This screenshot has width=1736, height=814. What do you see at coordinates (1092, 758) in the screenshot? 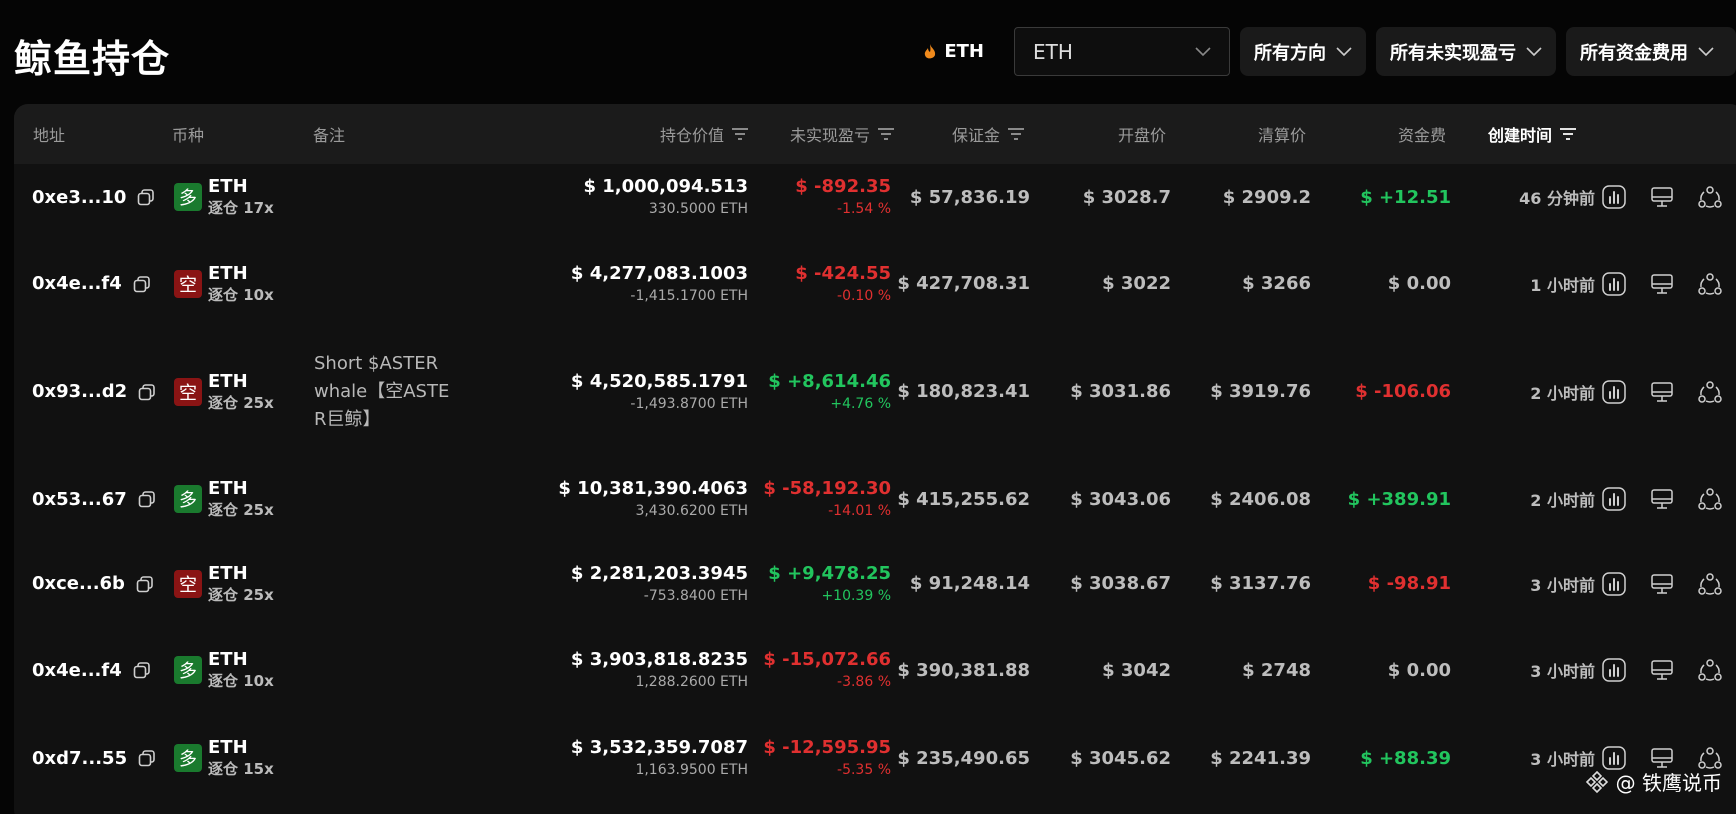
I see `entry-cell: $ 3045.62` at bounding box center [1092, 758].